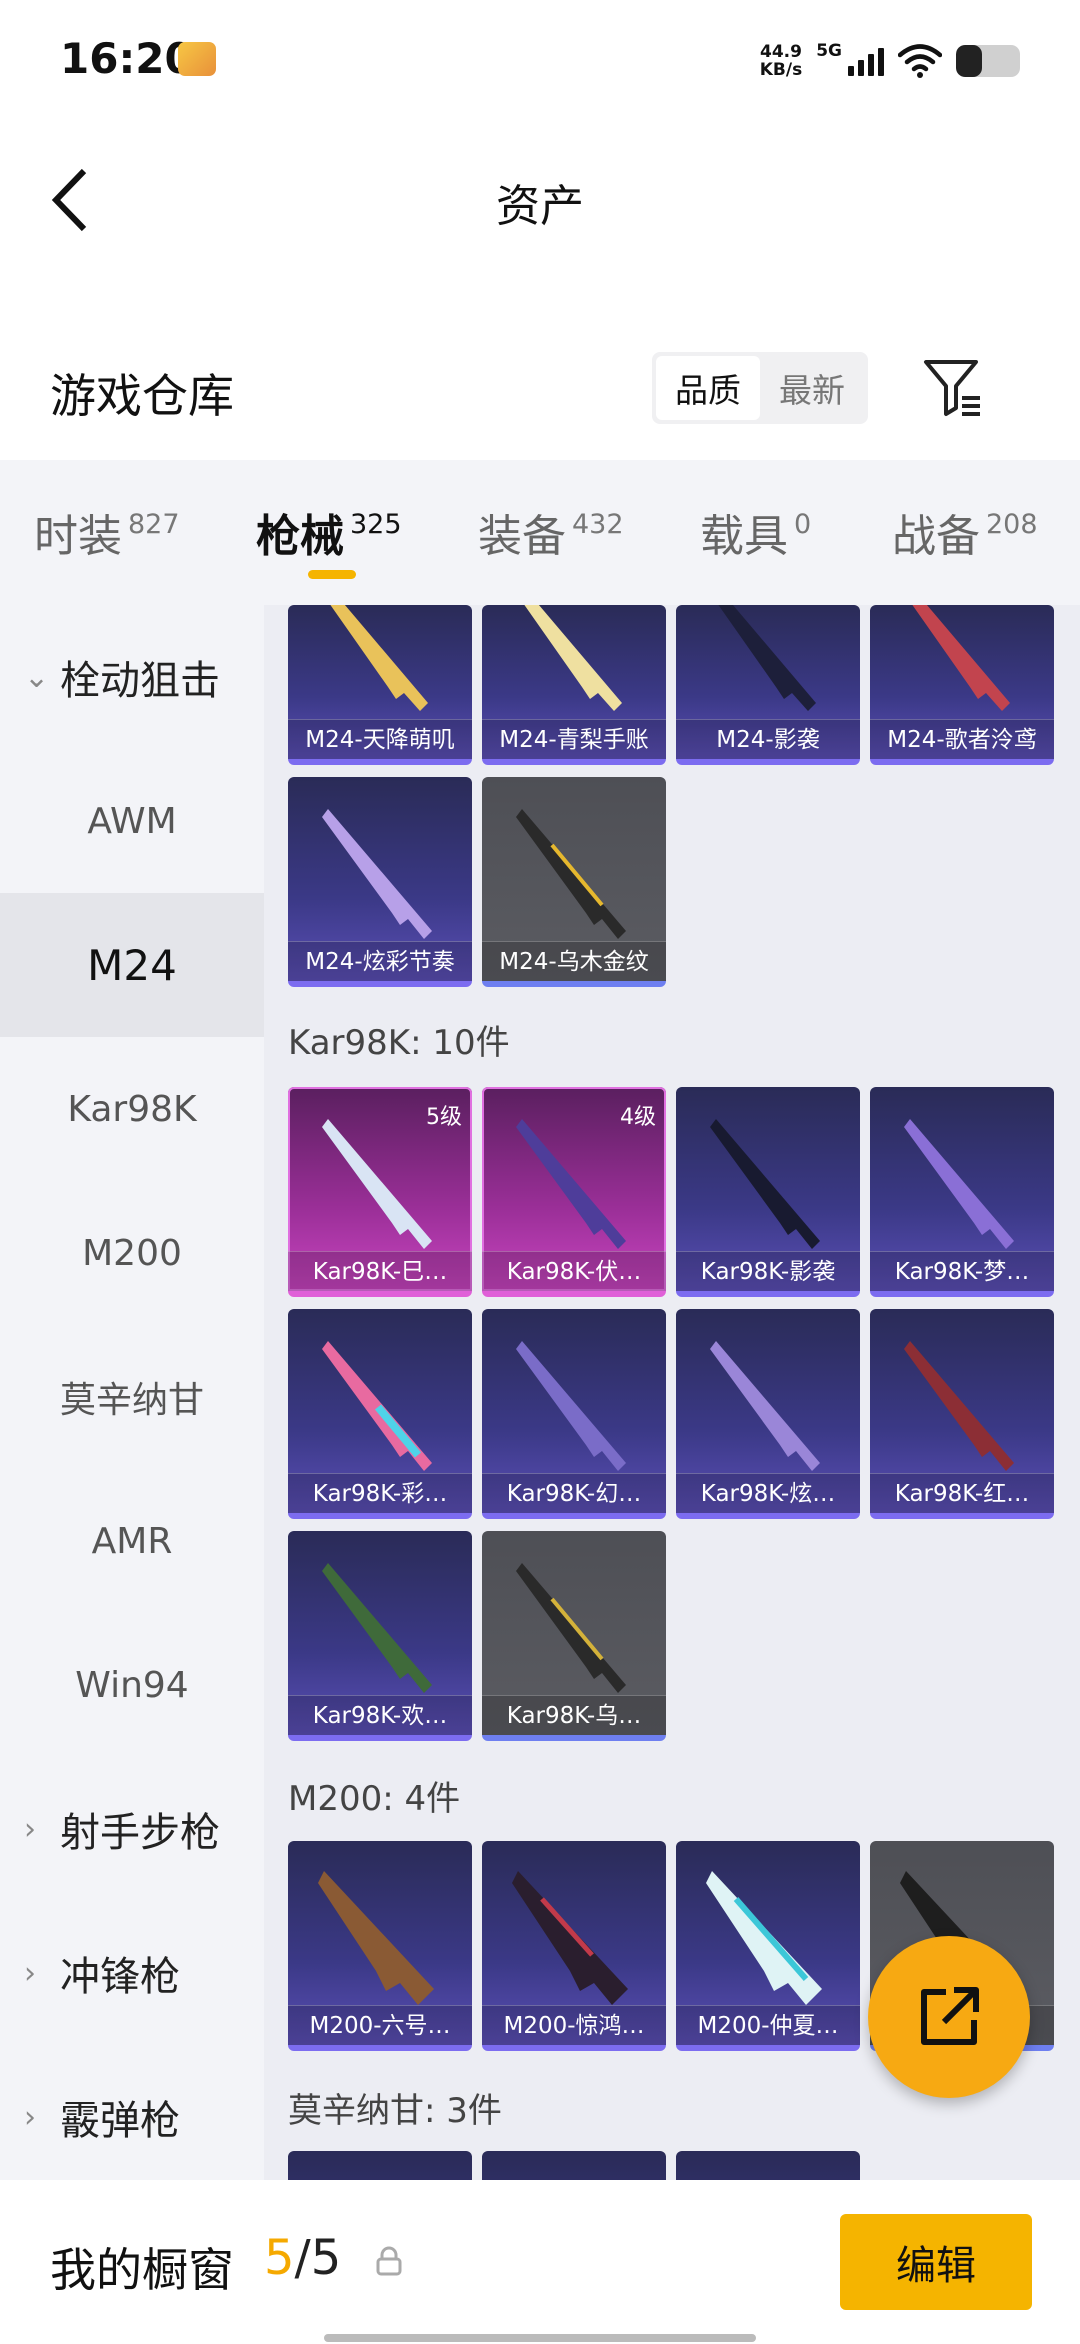 The width and height of the screenshot is (1080, 2344). I want to click on tab-fashion: 时装 827, so click(107, 540).